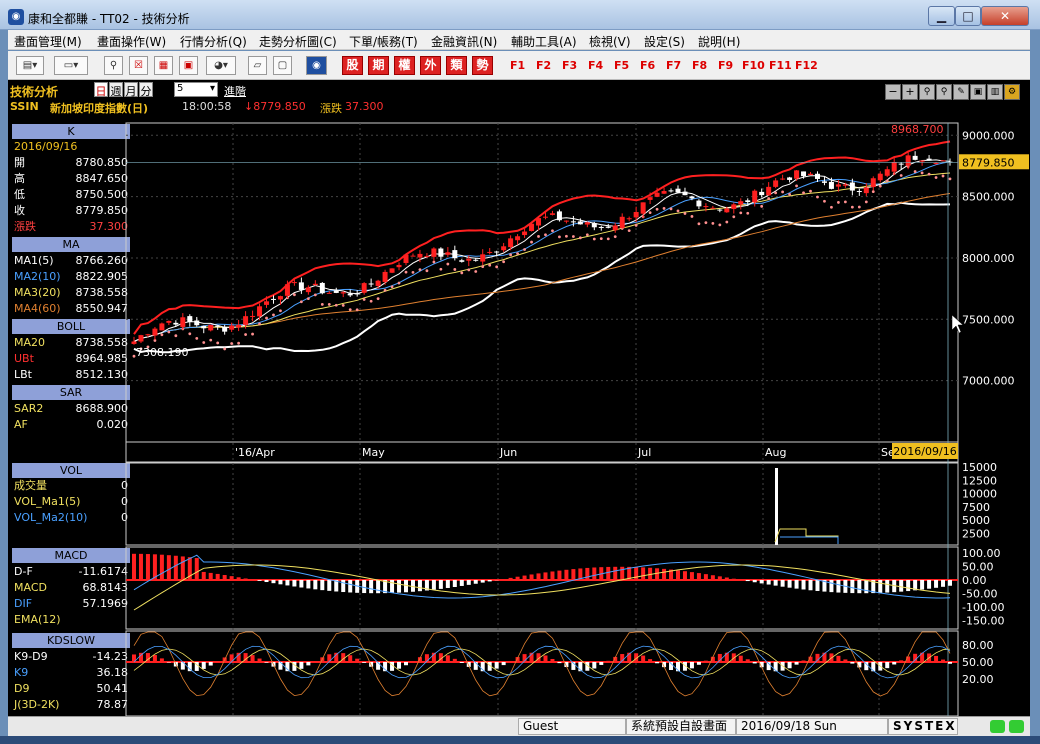 This screenshot has width=1040, height=744. What do you see at coordinates (806, 65) in the screenshot?
I see `f12-key: F12` at bounding box center [806, 65].